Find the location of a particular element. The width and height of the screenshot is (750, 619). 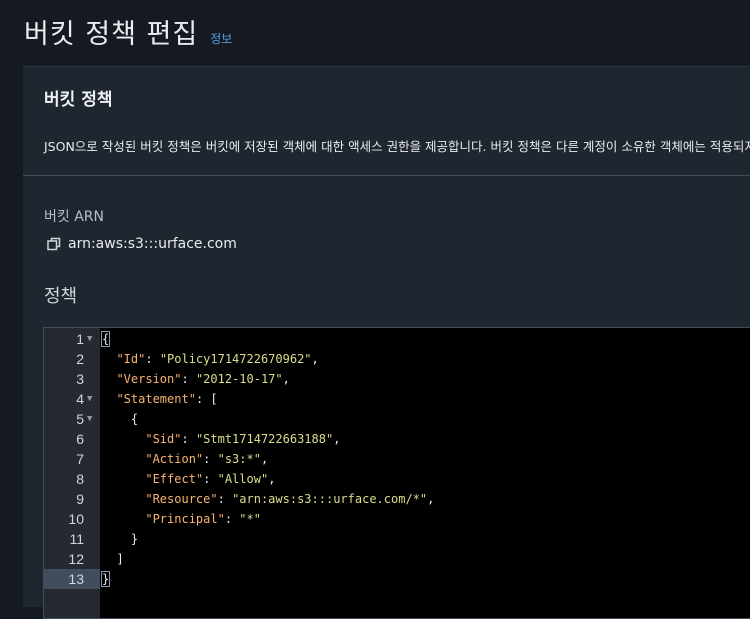

line-number: 13 is located at coordinates (72, 579).